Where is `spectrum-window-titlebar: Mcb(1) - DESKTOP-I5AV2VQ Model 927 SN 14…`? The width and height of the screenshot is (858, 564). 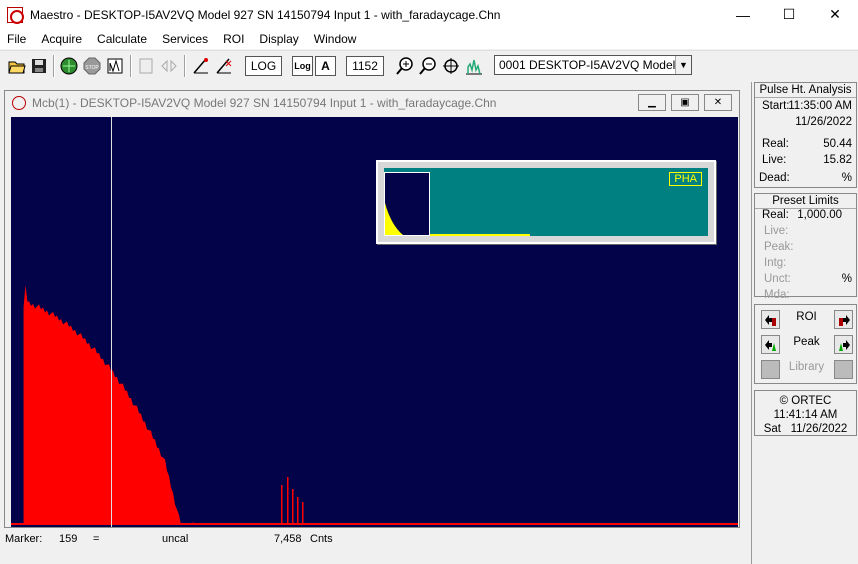 spectrum-window-titlebar: Mcb(1) - DESKTOP-I5AV2VQ Model 927 SN 14… is located at coordinates (372, 103).